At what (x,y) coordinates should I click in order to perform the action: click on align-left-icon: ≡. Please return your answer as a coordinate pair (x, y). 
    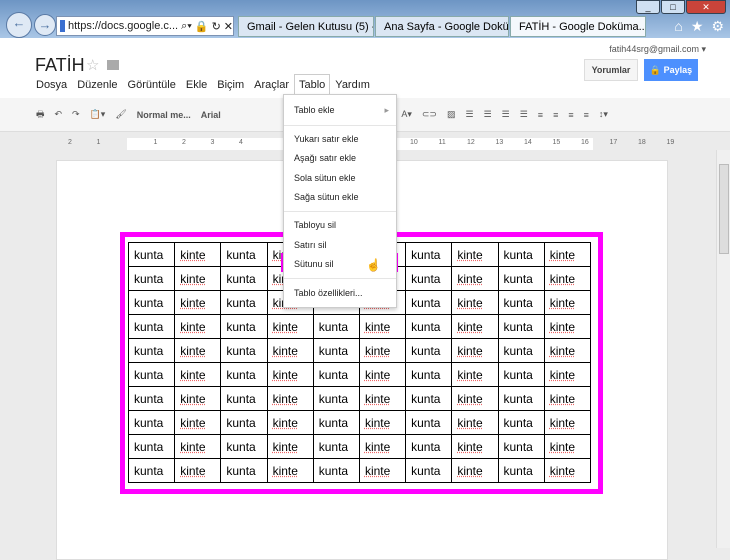
    Looking at the image, I should click on (540, 115).